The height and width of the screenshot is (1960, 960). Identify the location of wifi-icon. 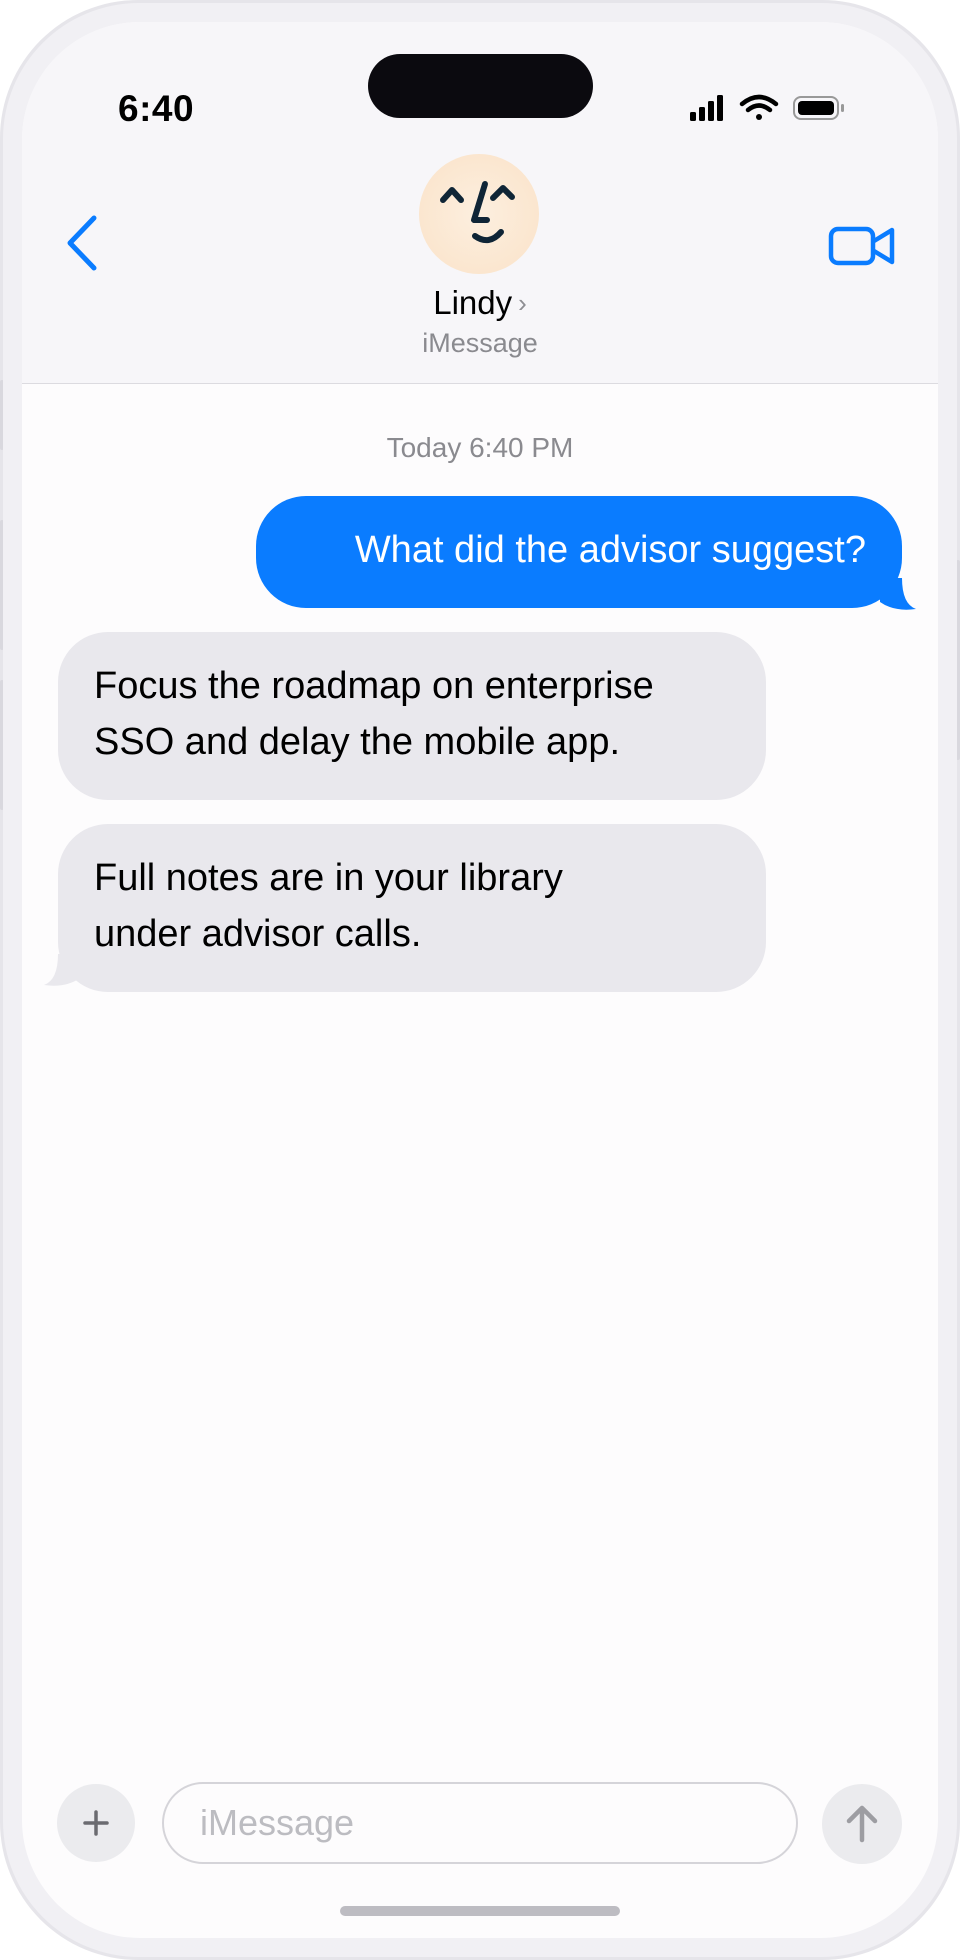
(759, 107).